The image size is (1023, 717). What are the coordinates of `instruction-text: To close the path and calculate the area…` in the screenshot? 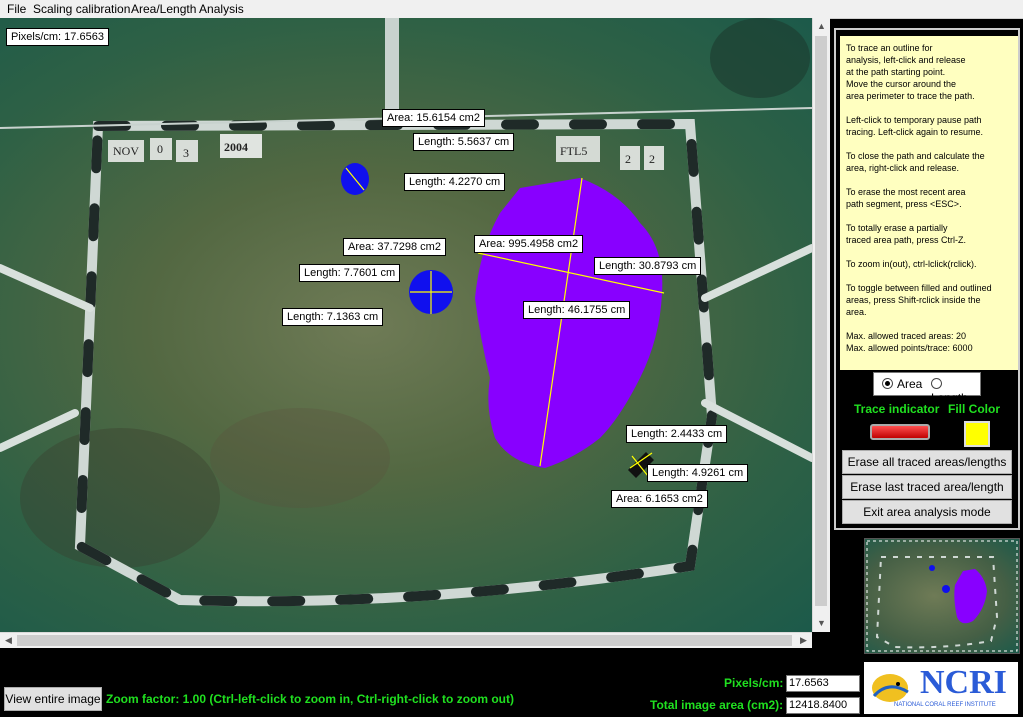 It's located at (915, 162).